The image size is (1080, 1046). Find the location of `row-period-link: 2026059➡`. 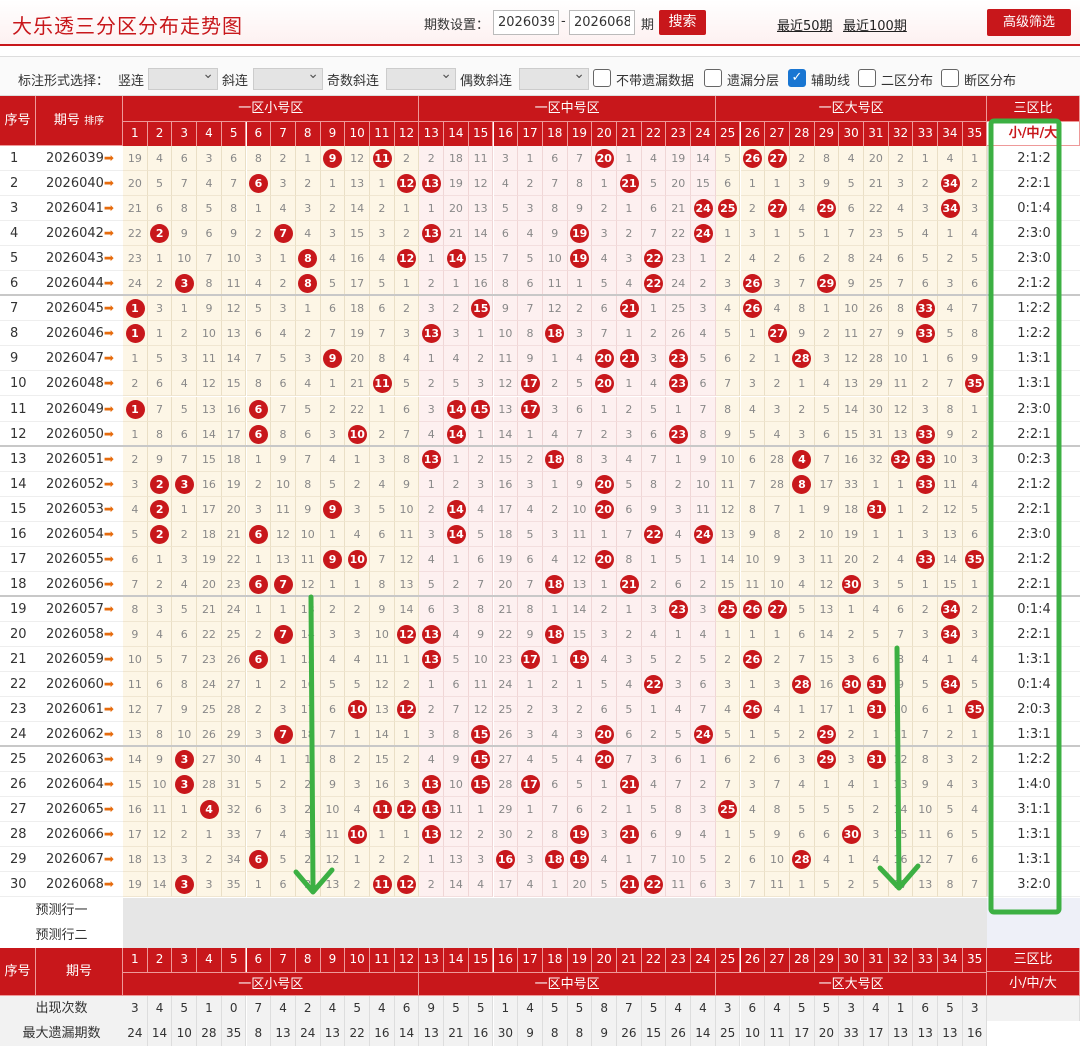

row-period-link: 2026059➡ is located at coordinates (79, 660).